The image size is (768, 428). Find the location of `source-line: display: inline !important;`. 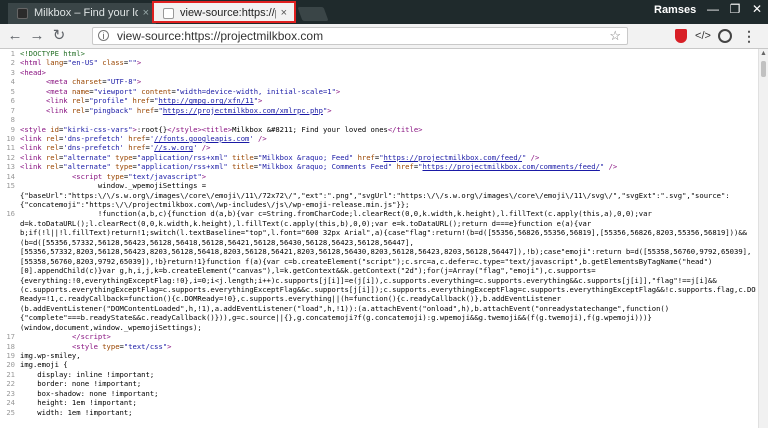

source-line: display: inline !important; is located at coordinates (87, 374).